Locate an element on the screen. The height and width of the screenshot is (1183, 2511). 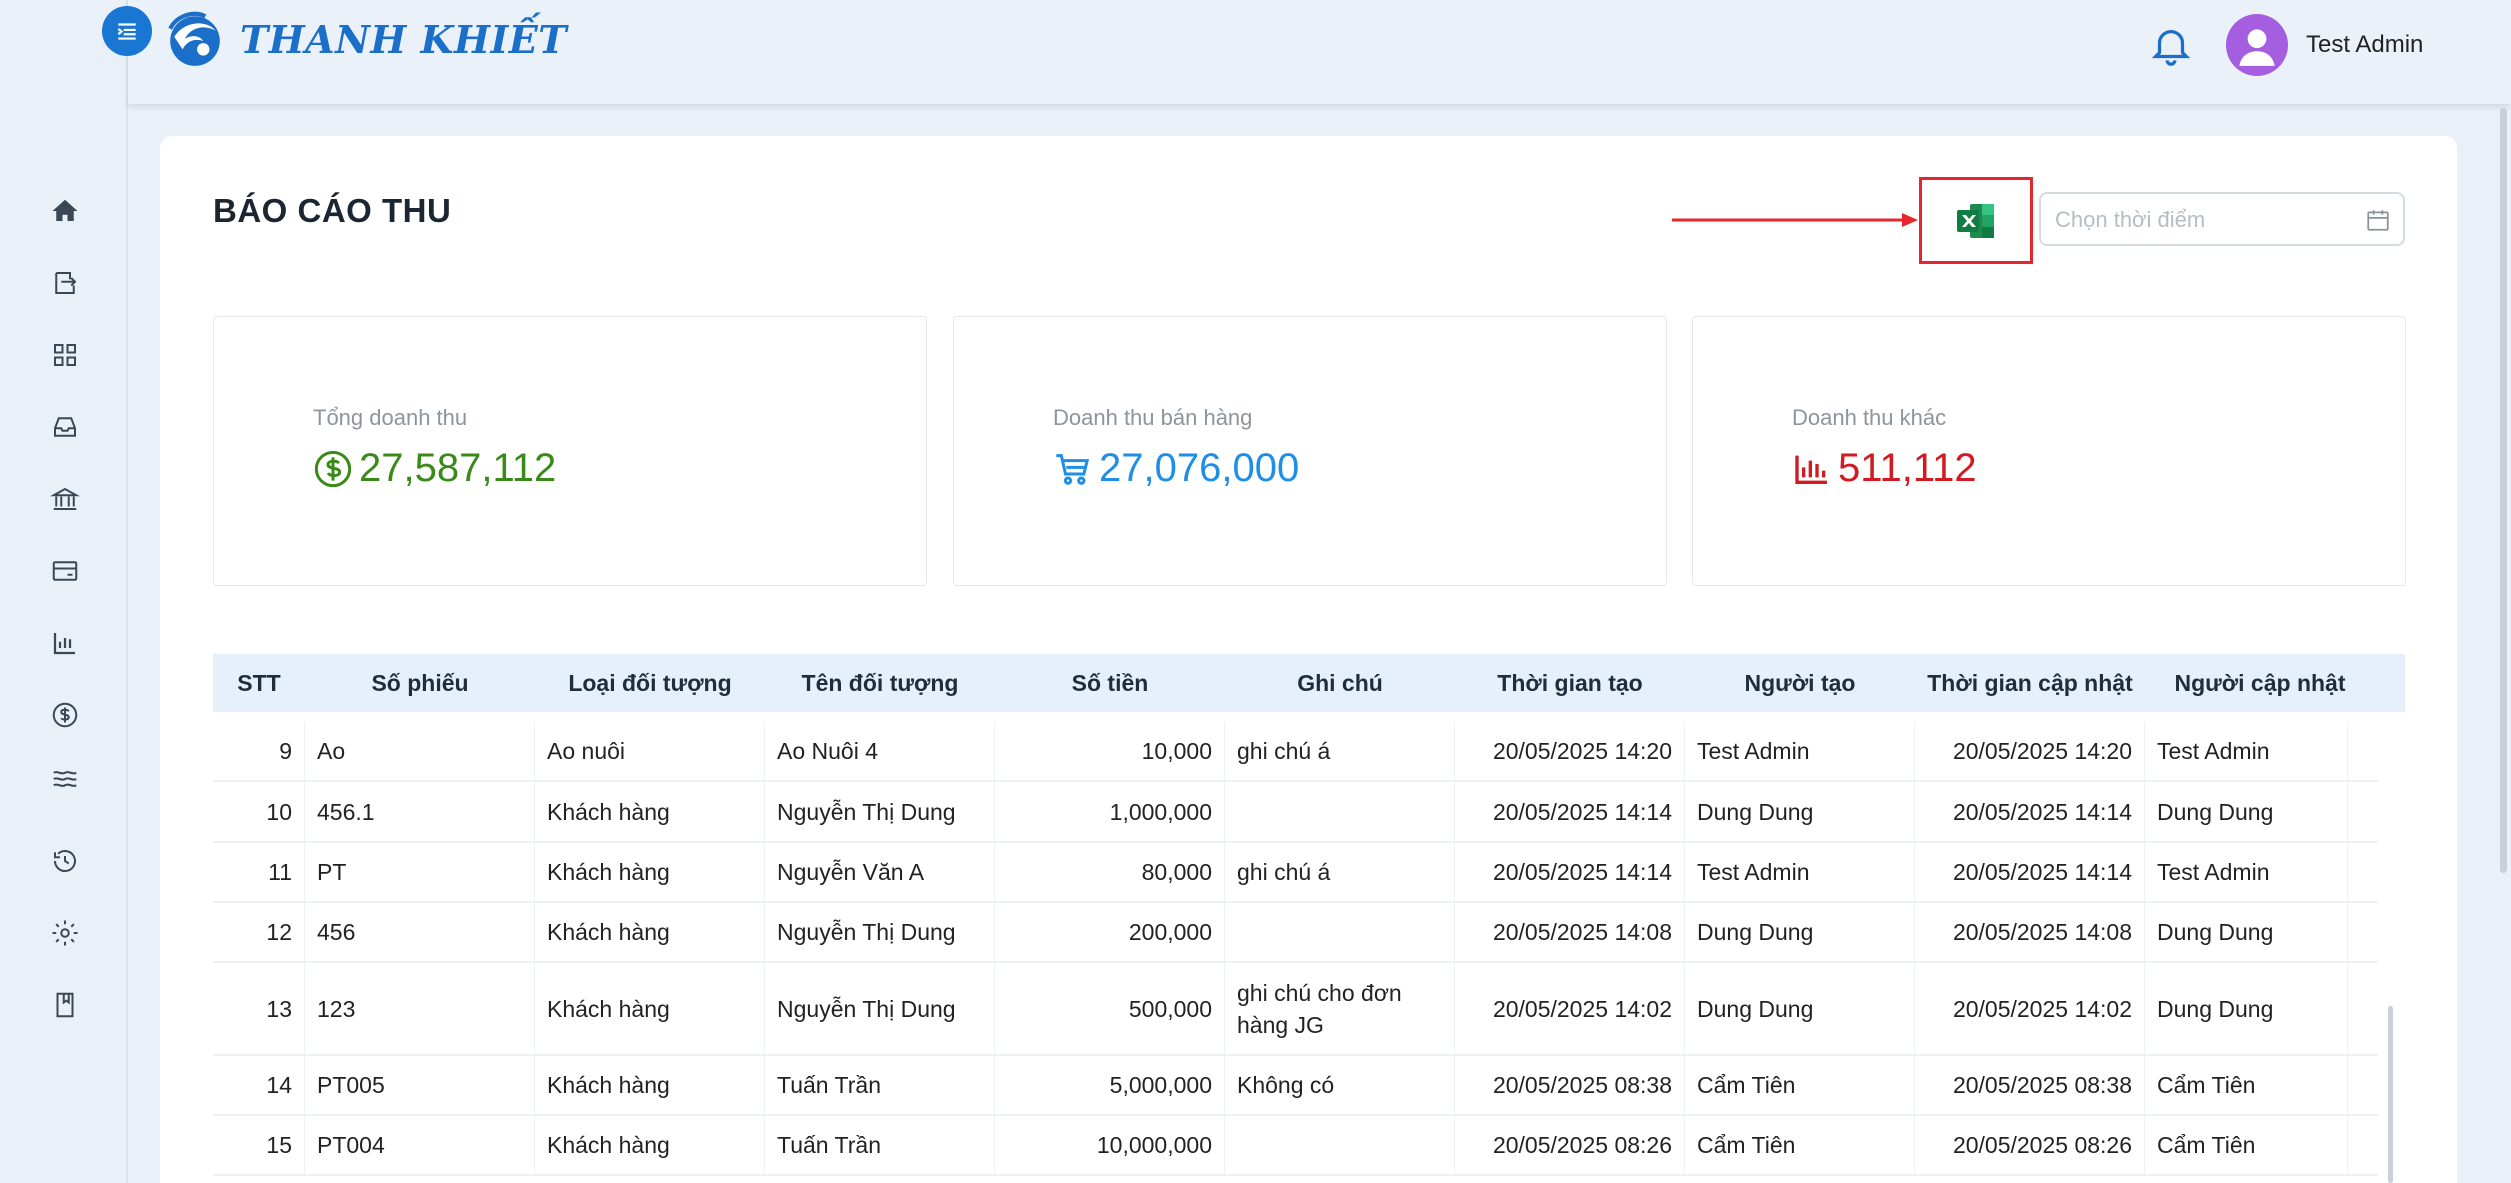
stat-value: 27,587,112 is located at coordinates (434, 468).